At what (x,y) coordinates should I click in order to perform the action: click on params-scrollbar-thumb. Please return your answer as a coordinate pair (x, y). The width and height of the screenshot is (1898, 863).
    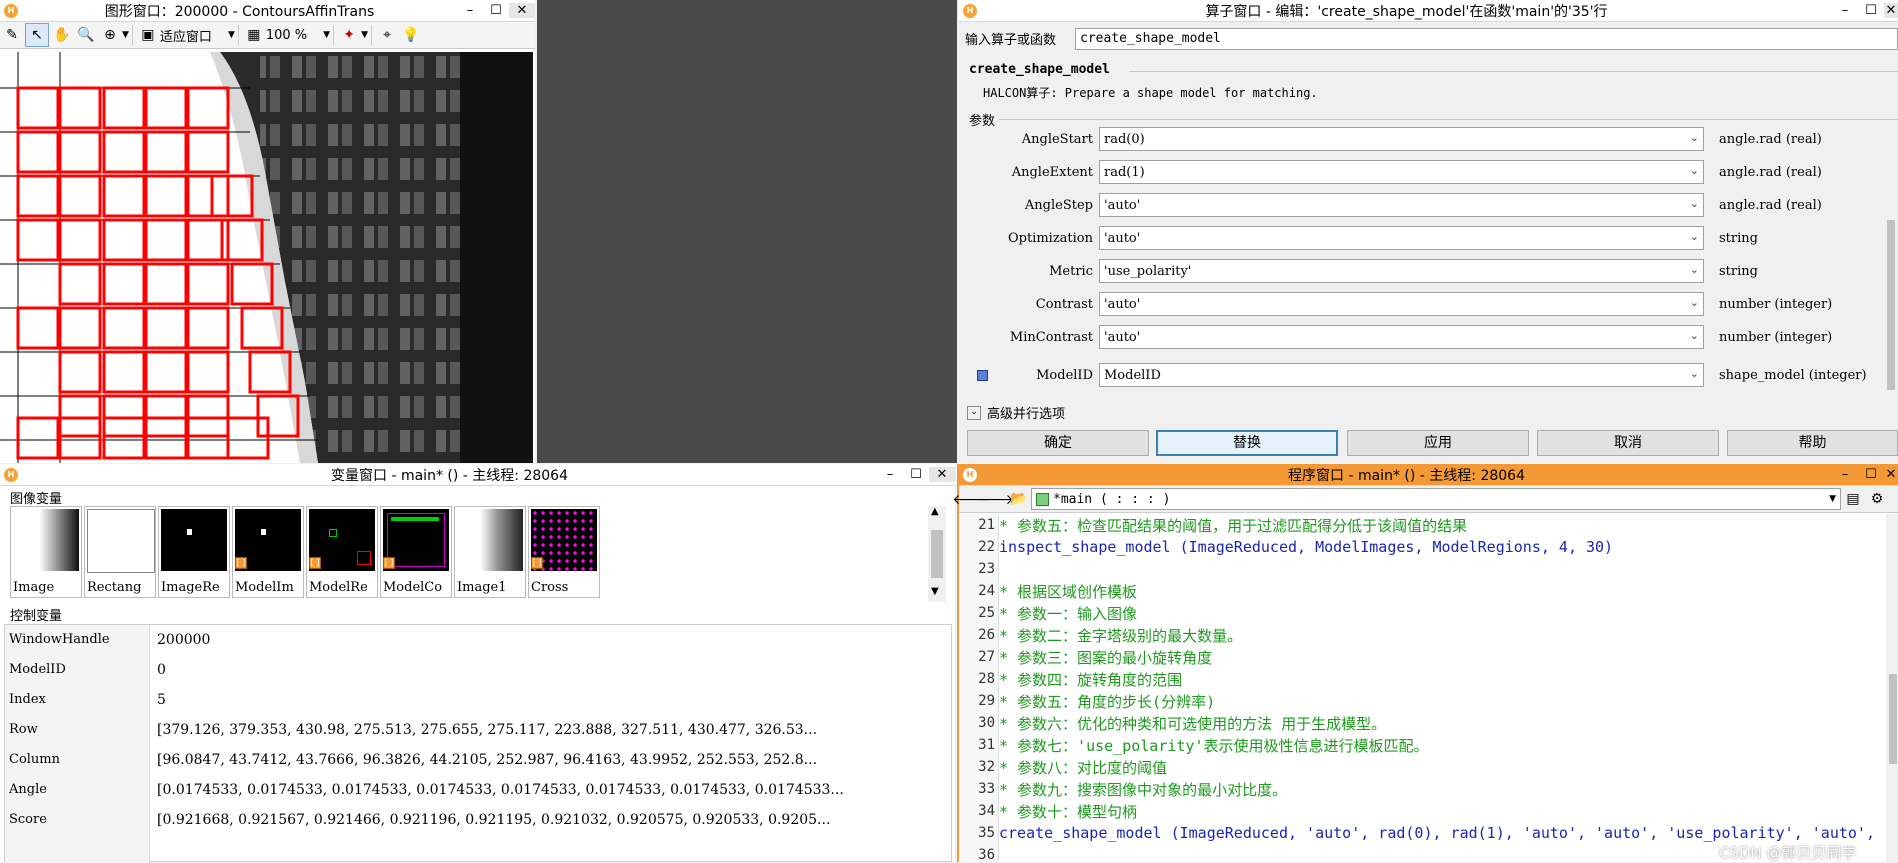
    Looking at the image, I should click on (1891, 305).